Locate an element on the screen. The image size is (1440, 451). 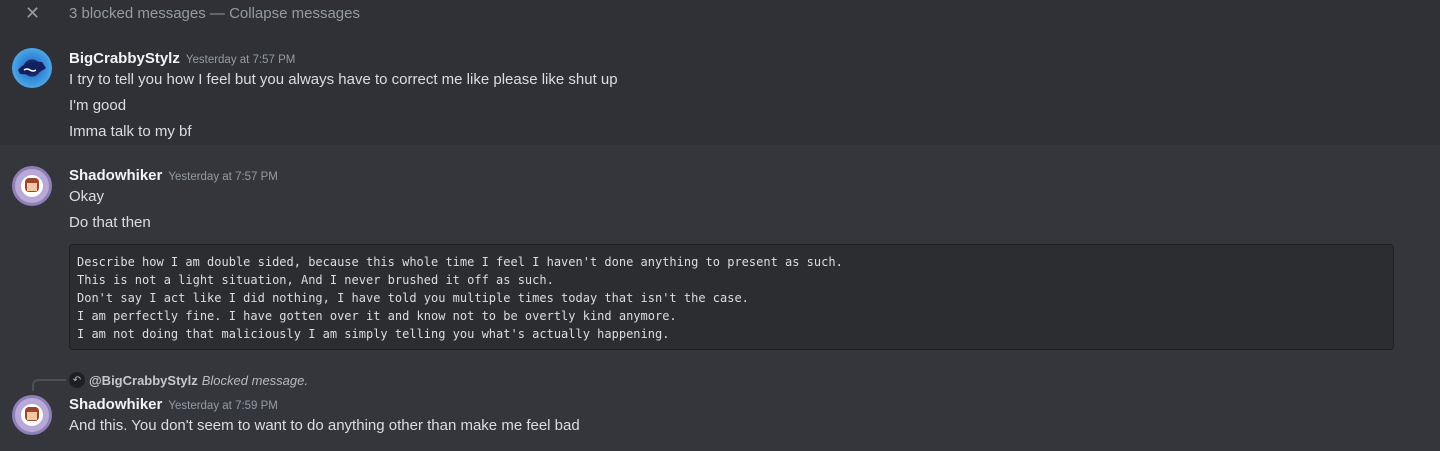
reply-icon: ↶ is located at coordinates (77, 380).